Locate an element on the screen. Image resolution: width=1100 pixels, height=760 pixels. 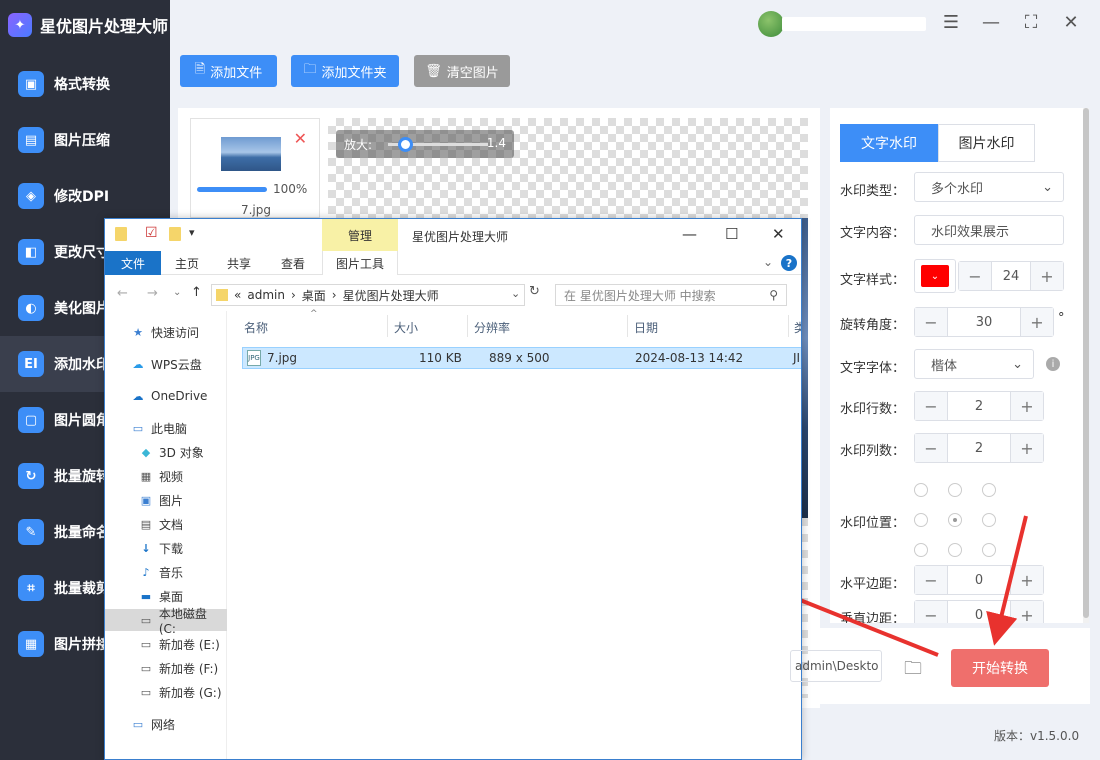
new-folder-icon is located at coordinates (175, 234).